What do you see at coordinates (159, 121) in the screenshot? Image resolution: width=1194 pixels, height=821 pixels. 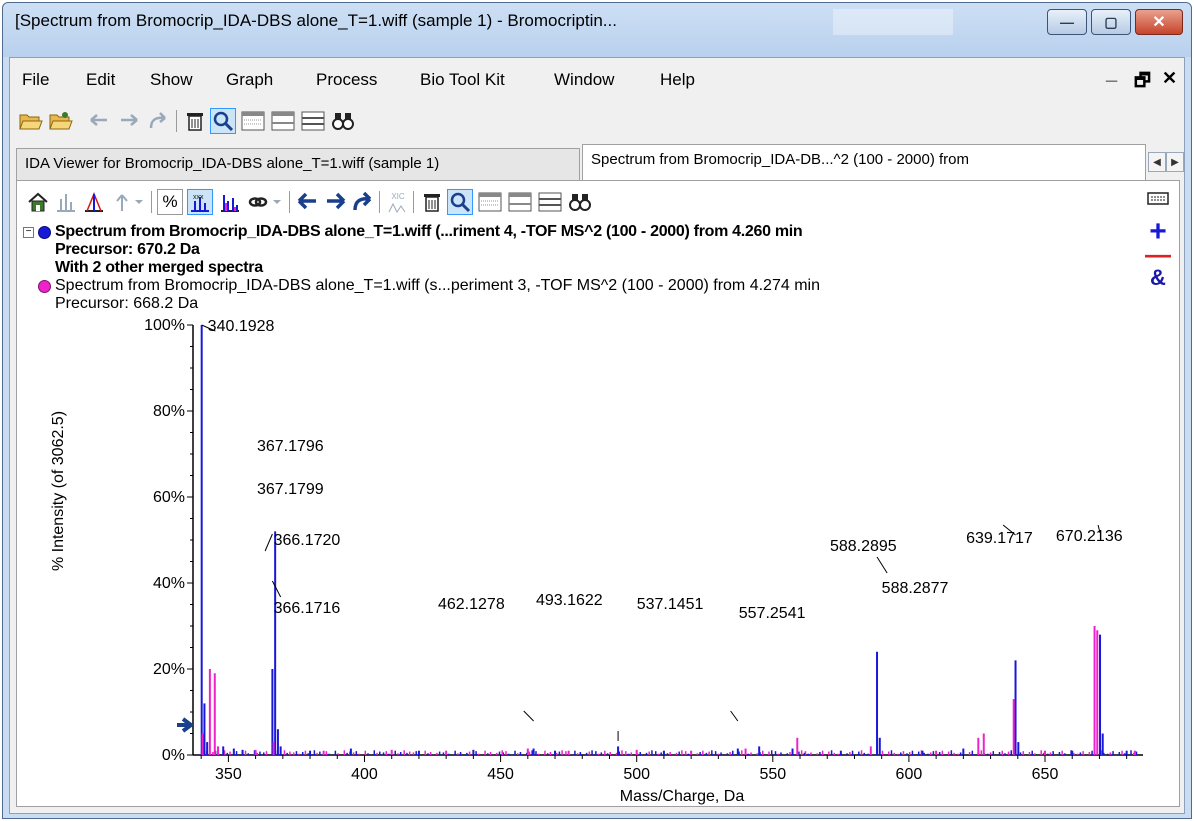 I see `redo-arrow-icon` at bounding box center [159, 121].